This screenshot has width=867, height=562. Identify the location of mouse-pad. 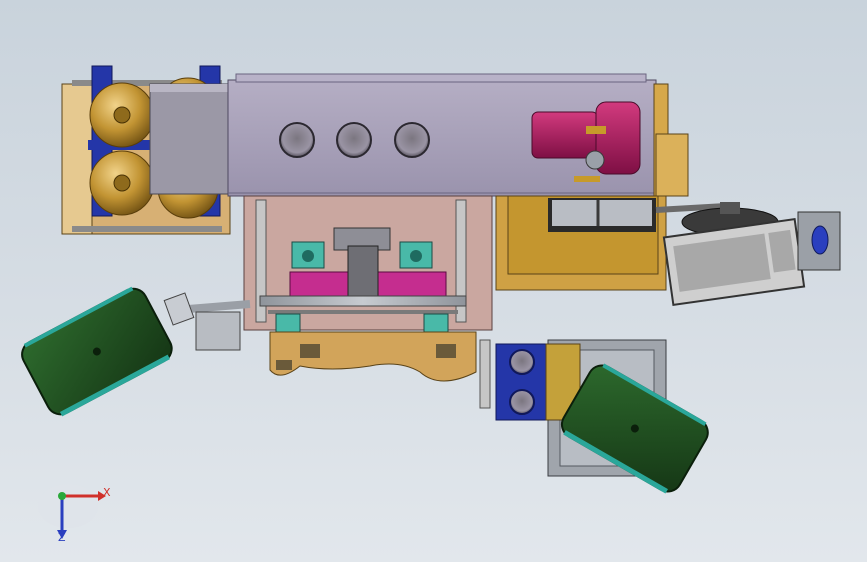
(819, 241).